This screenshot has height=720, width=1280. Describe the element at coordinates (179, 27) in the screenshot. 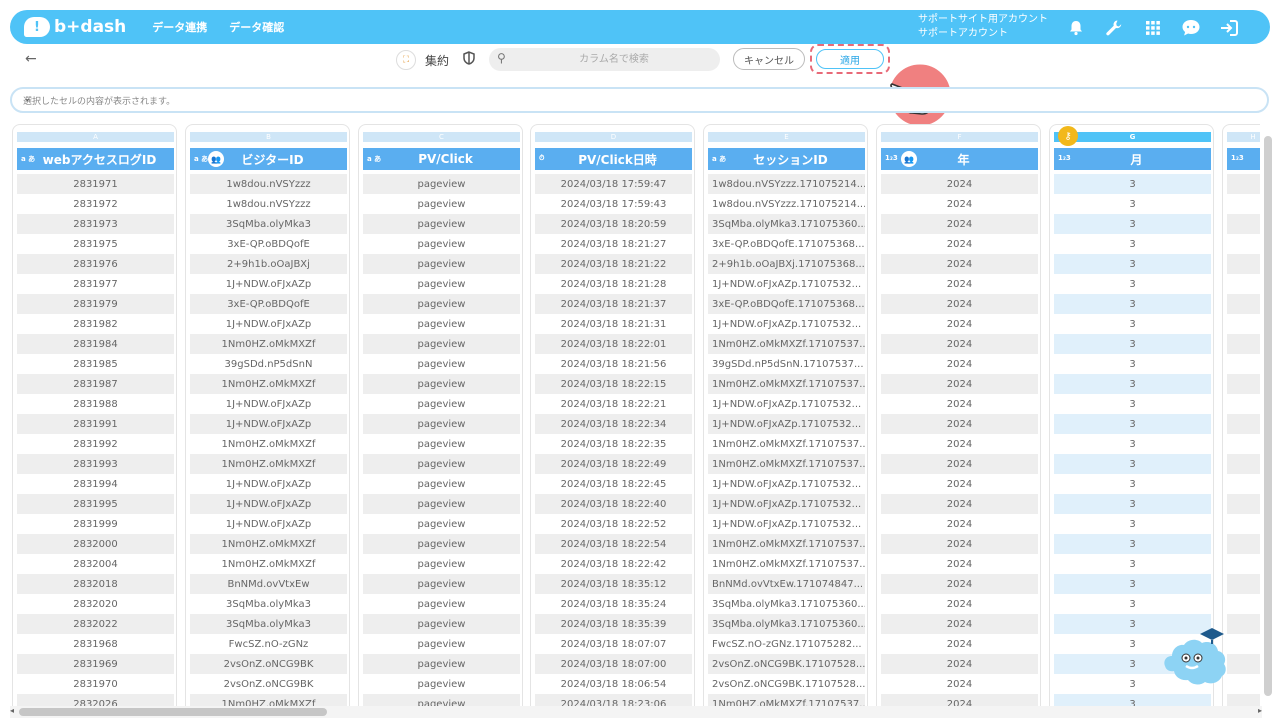

I see `nav-data-integration: データ連携` at that location.